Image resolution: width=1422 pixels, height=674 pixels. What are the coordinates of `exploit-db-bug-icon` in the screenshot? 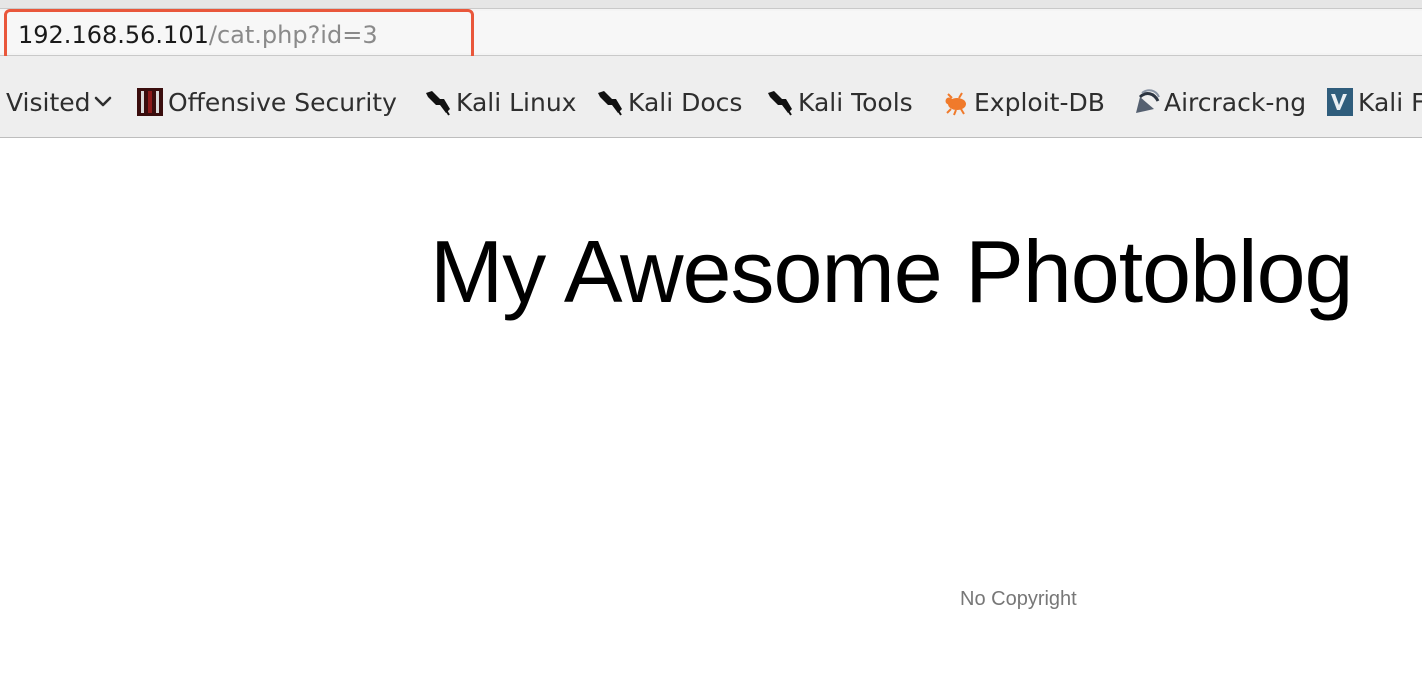 It's located at (955, 104).